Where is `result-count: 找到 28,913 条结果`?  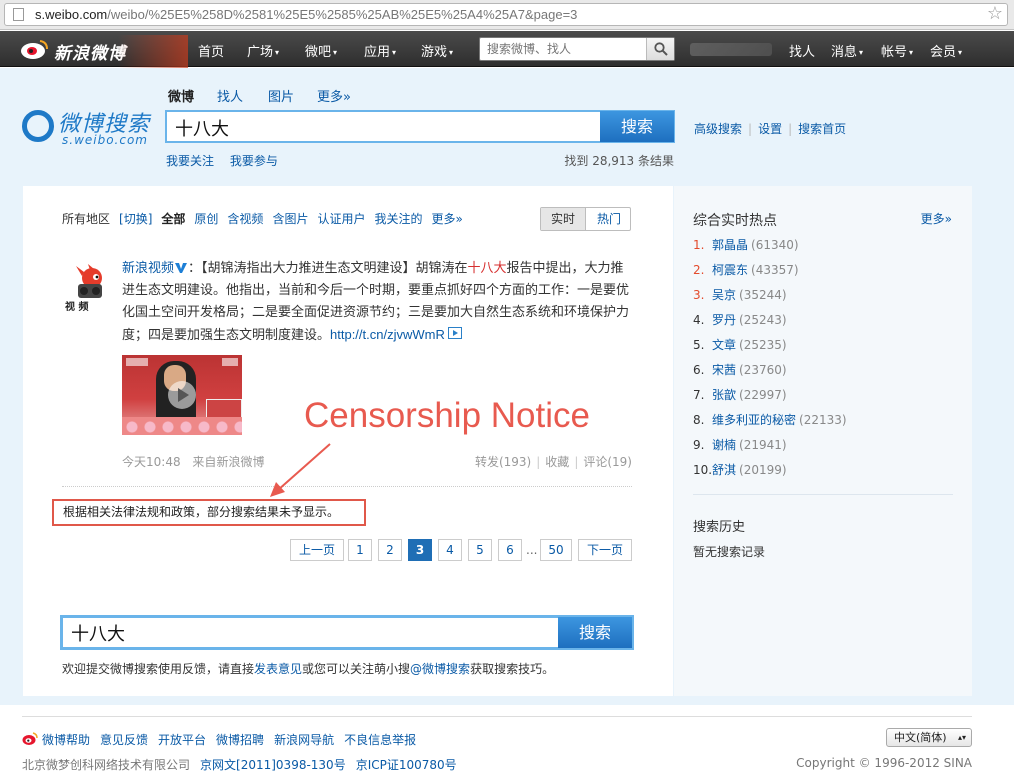
result-count: 找到 28,913 条结果 is located at coordinates (619, 161).